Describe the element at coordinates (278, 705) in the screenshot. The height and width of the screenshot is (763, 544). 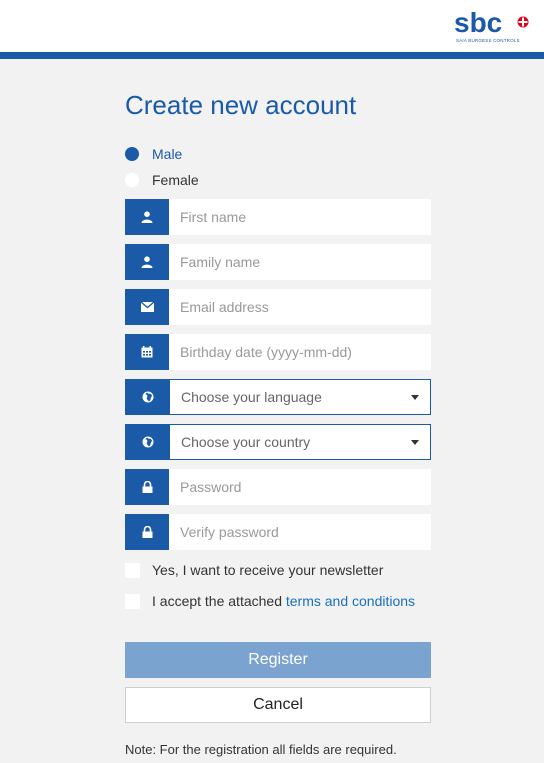
I see `cancel-button: Cancel` at that location.